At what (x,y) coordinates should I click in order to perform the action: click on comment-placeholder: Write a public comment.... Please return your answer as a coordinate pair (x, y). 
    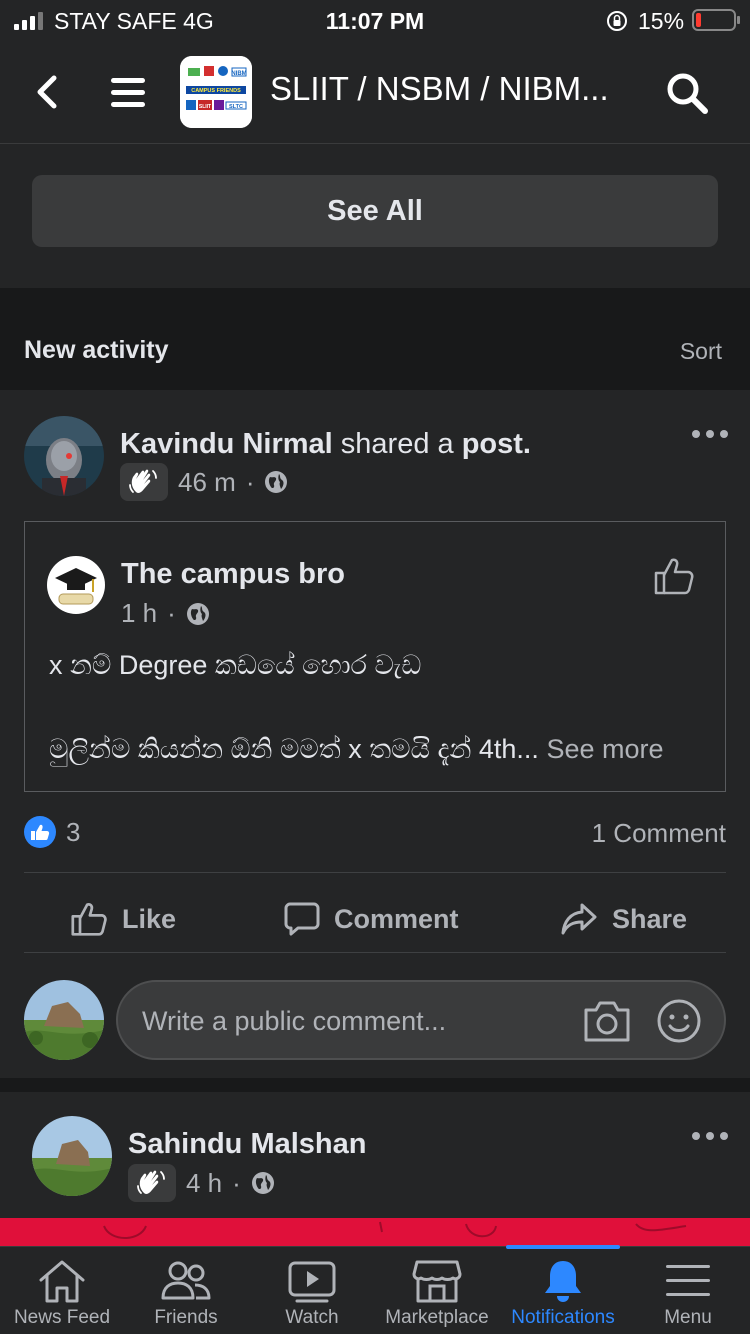
    Looking at the image, I should click on (294, 1021).